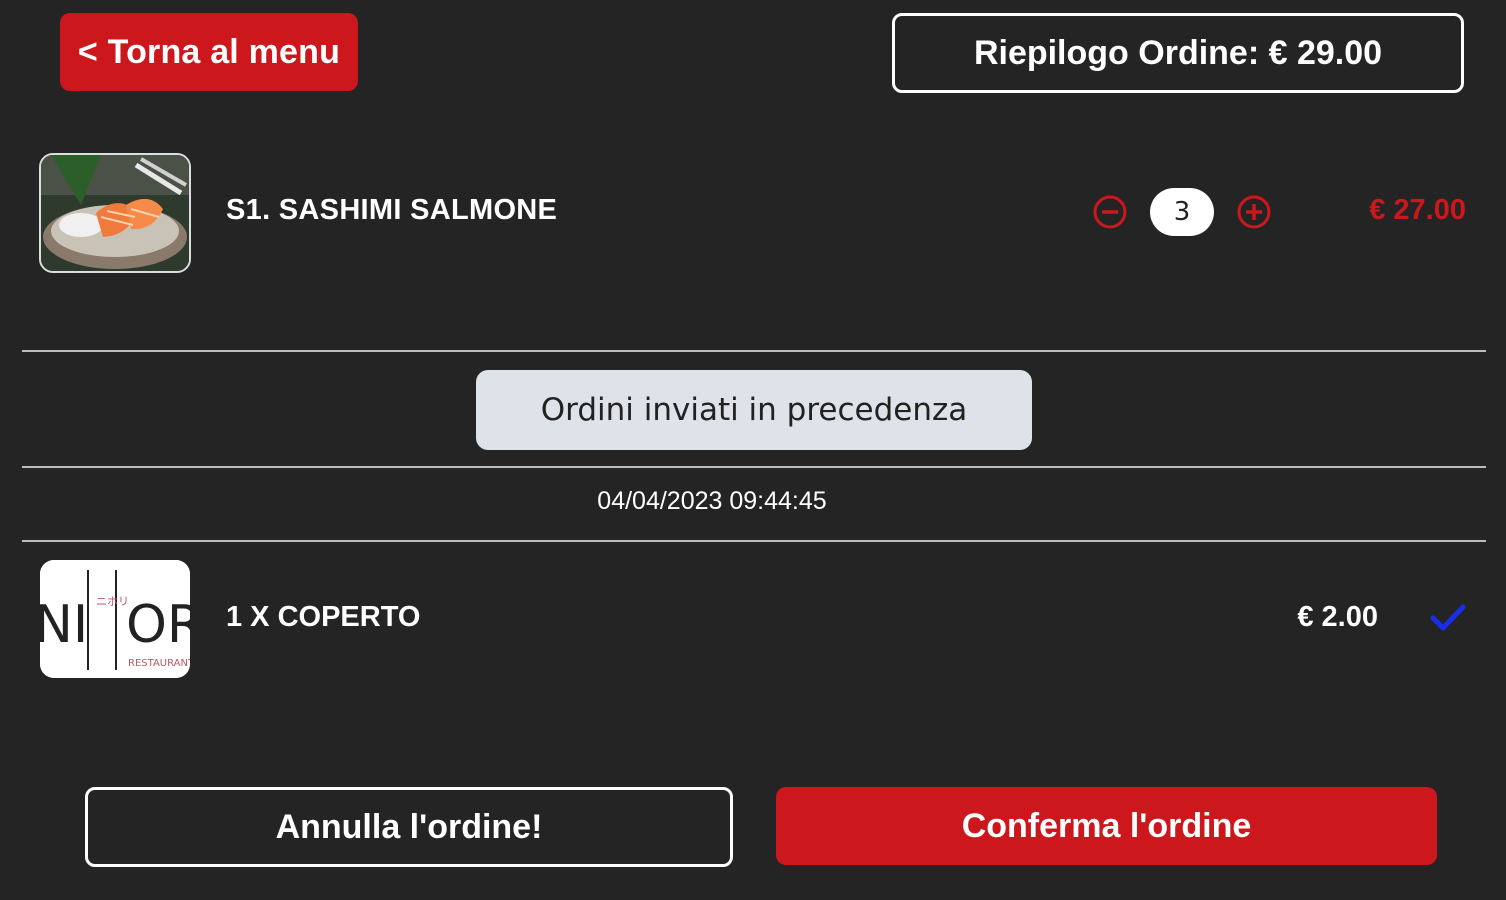 This screenshot has width=1506, height=900. I want to click on check-icon, so click(1448, 617).